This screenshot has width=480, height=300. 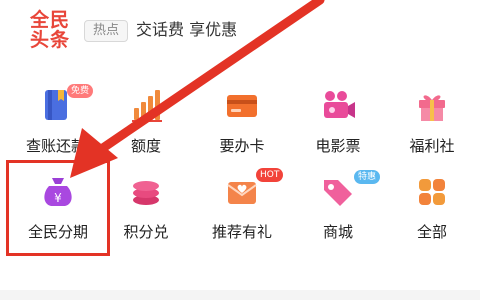 What do you see at coordinates (106, 31) in the screenshot?
I see `hot-tag: 热点` at bounding box center [106, 31].